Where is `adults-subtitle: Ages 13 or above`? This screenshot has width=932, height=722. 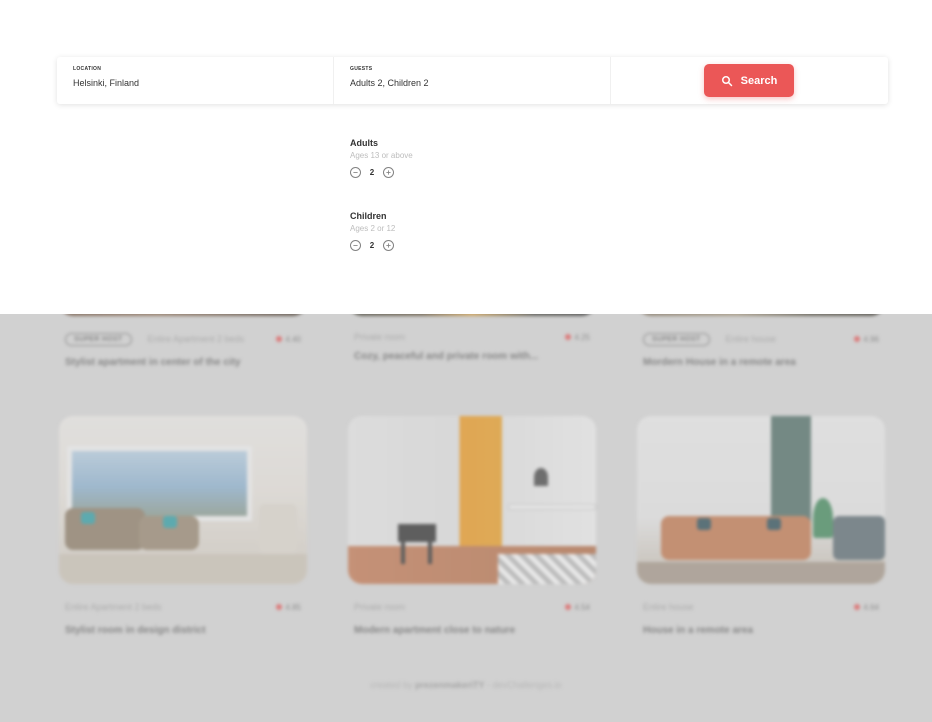 adults-subtitle: Ages 13 or above is located at coordinates (381, 155).